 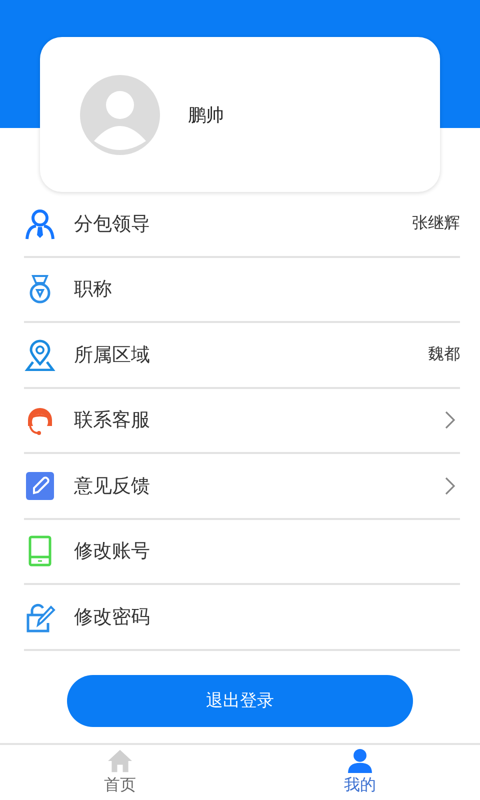 What do you see at coordinates (120, 761) in the screenshot?
I see `home-icon` at bounding box center [120, 761].